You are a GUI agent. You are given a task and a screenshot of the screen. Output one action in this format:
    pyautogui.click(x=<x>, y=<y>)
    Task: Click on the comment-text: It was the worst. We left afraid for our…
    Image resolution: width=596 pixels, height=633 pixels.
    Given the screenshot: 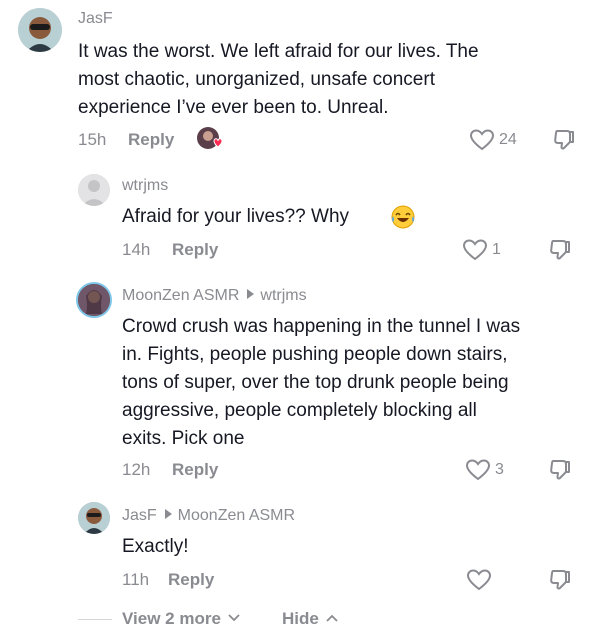 What is the action you would take?
    pyautogui.click(x=333, y=80)
    